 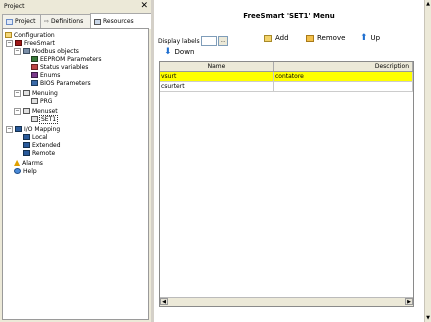 I want to click on tree-item-label: Menuing, so click(x=45, y=93).